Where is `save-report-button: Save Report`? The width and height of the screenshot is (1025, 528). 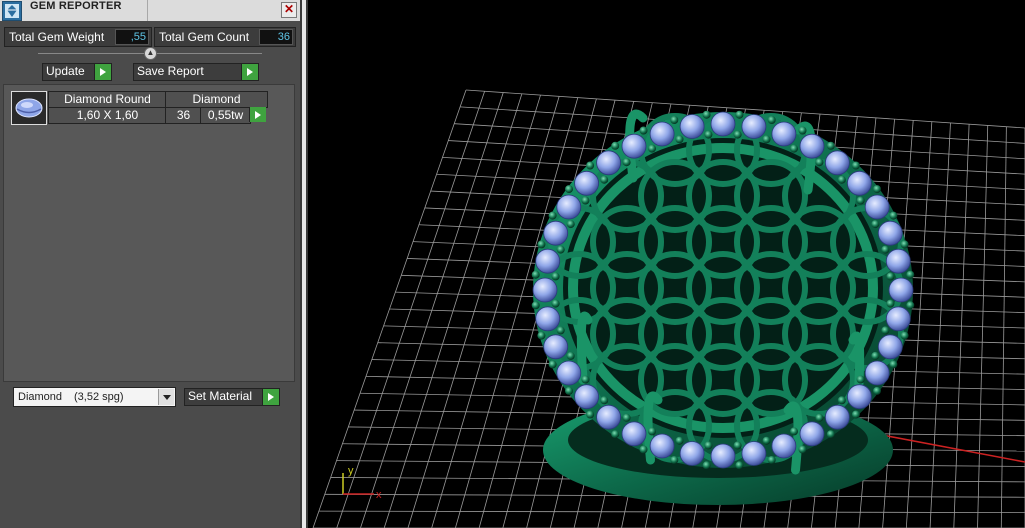
save-report-button: Save Report is located at coordinates (196, 72).